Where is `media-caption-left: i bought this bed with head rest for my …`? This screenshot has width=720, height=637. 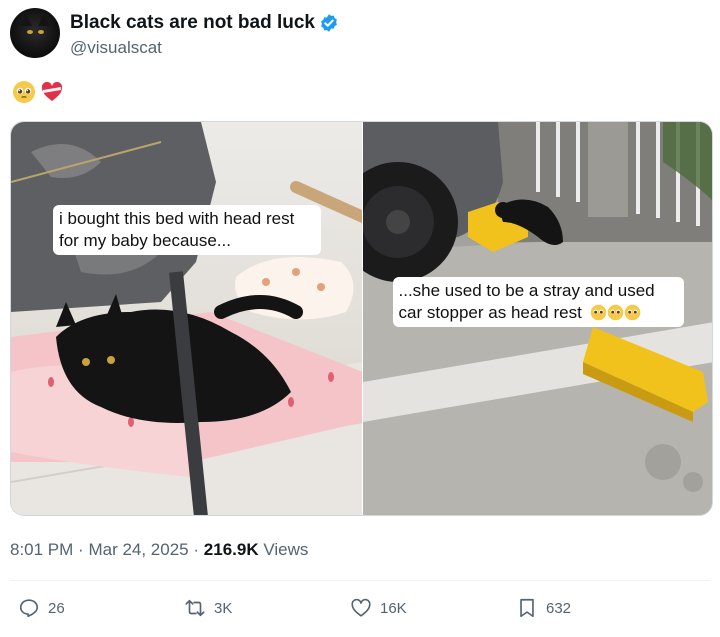 media-caption-left: i bought this bed with head rest for my … is located at coordinates (187, 230).